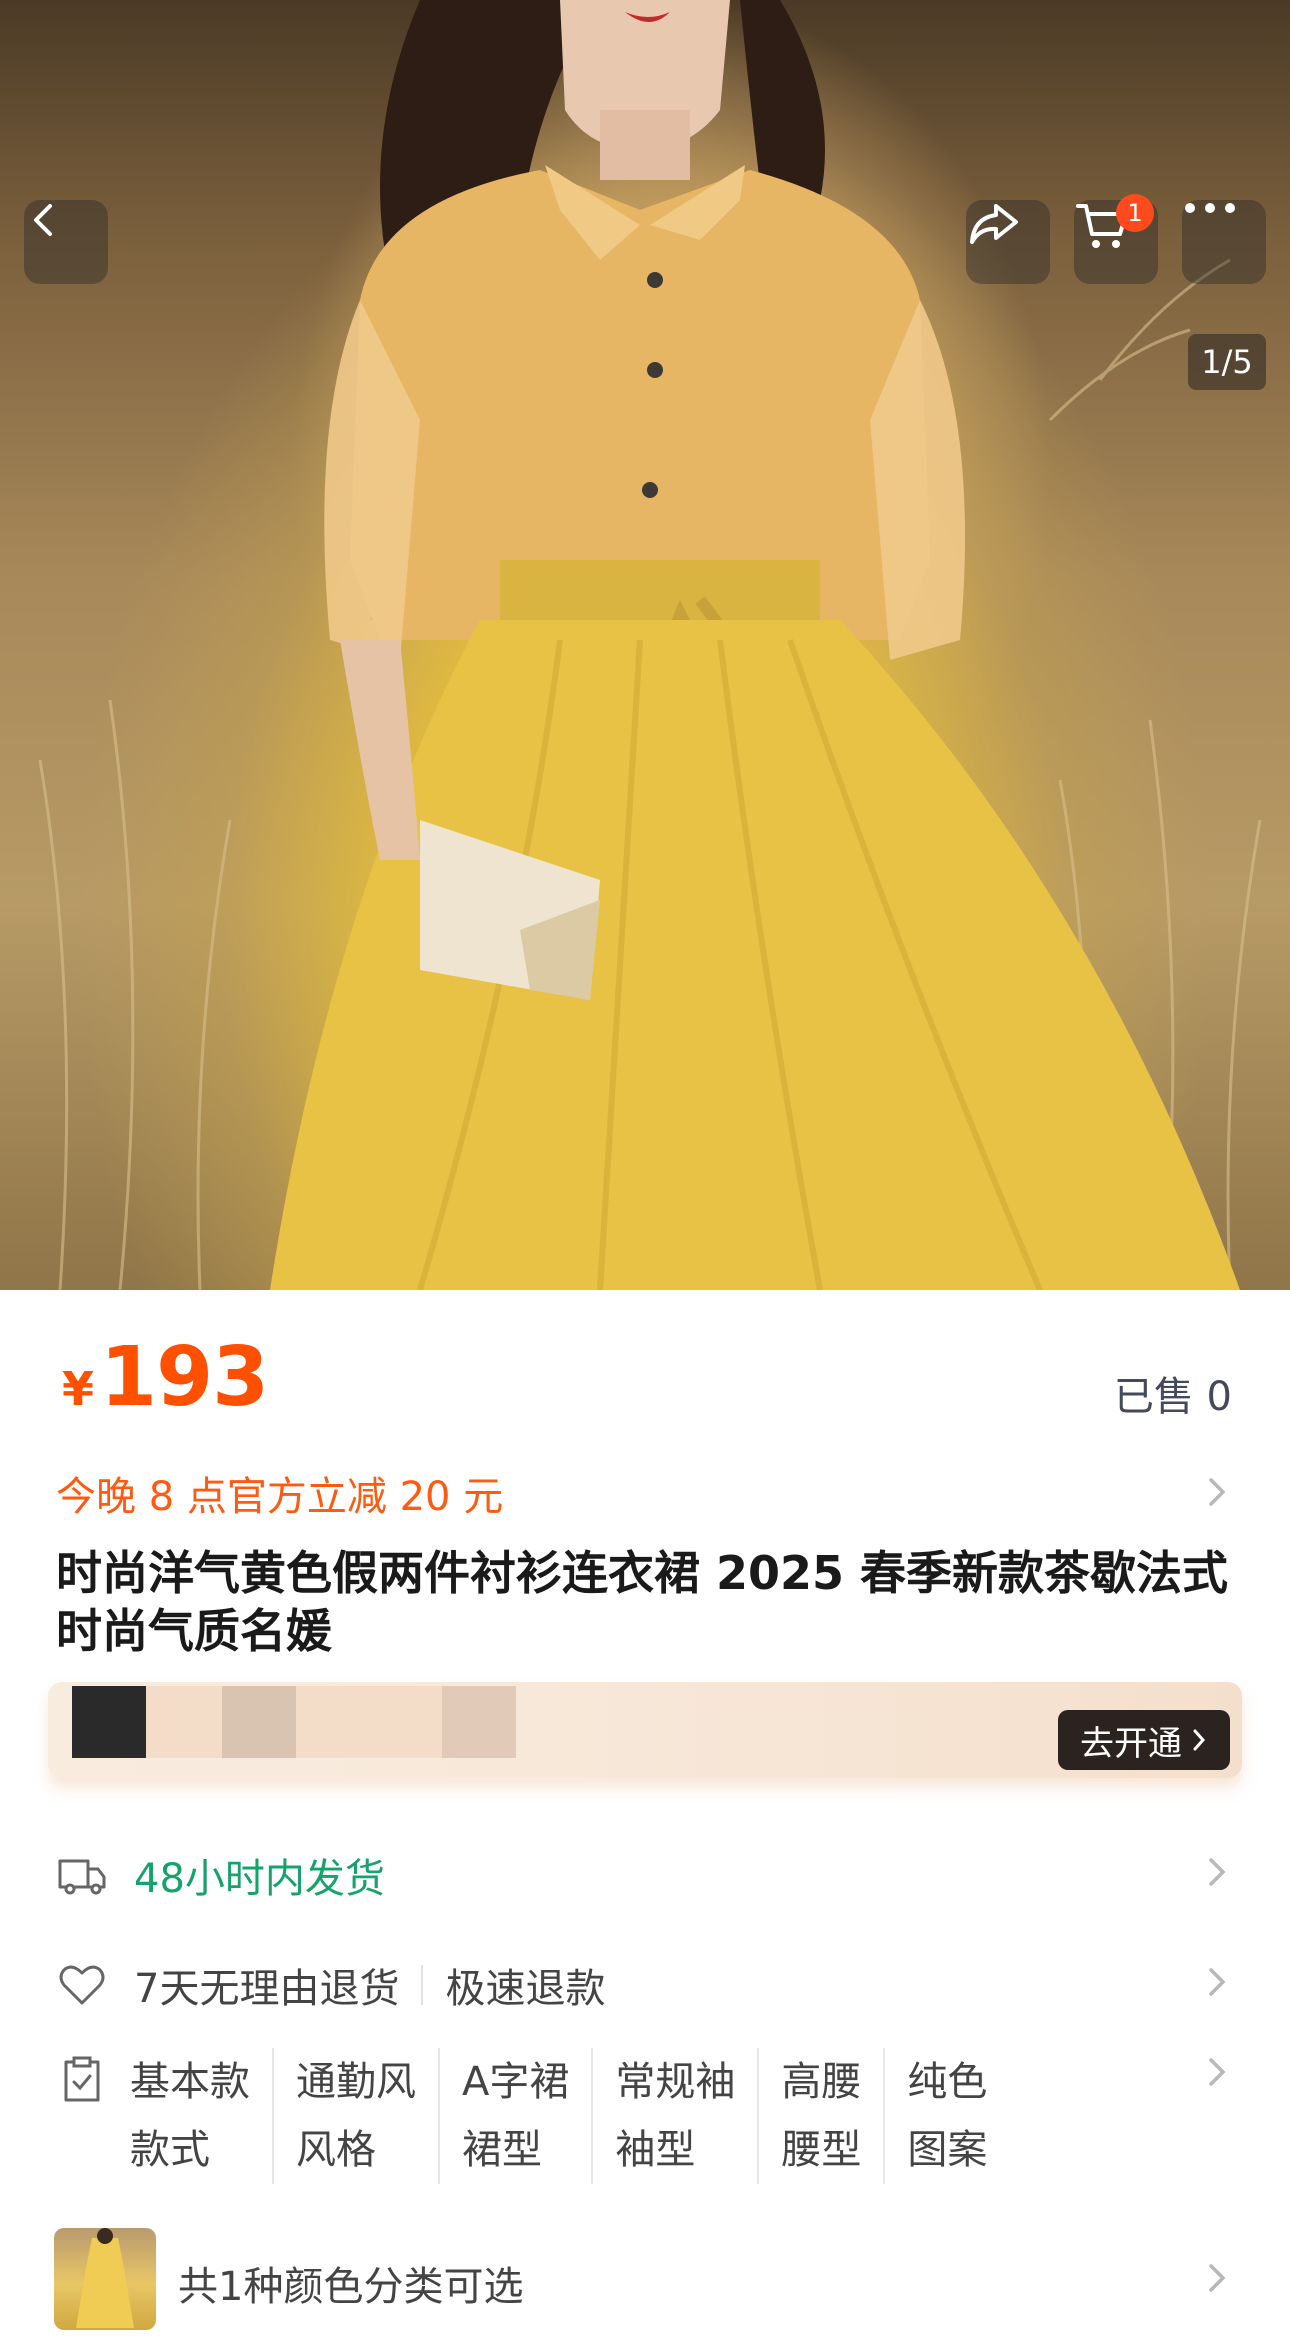  I want to click on refund-text: 极速退款, so click(525, 1989).